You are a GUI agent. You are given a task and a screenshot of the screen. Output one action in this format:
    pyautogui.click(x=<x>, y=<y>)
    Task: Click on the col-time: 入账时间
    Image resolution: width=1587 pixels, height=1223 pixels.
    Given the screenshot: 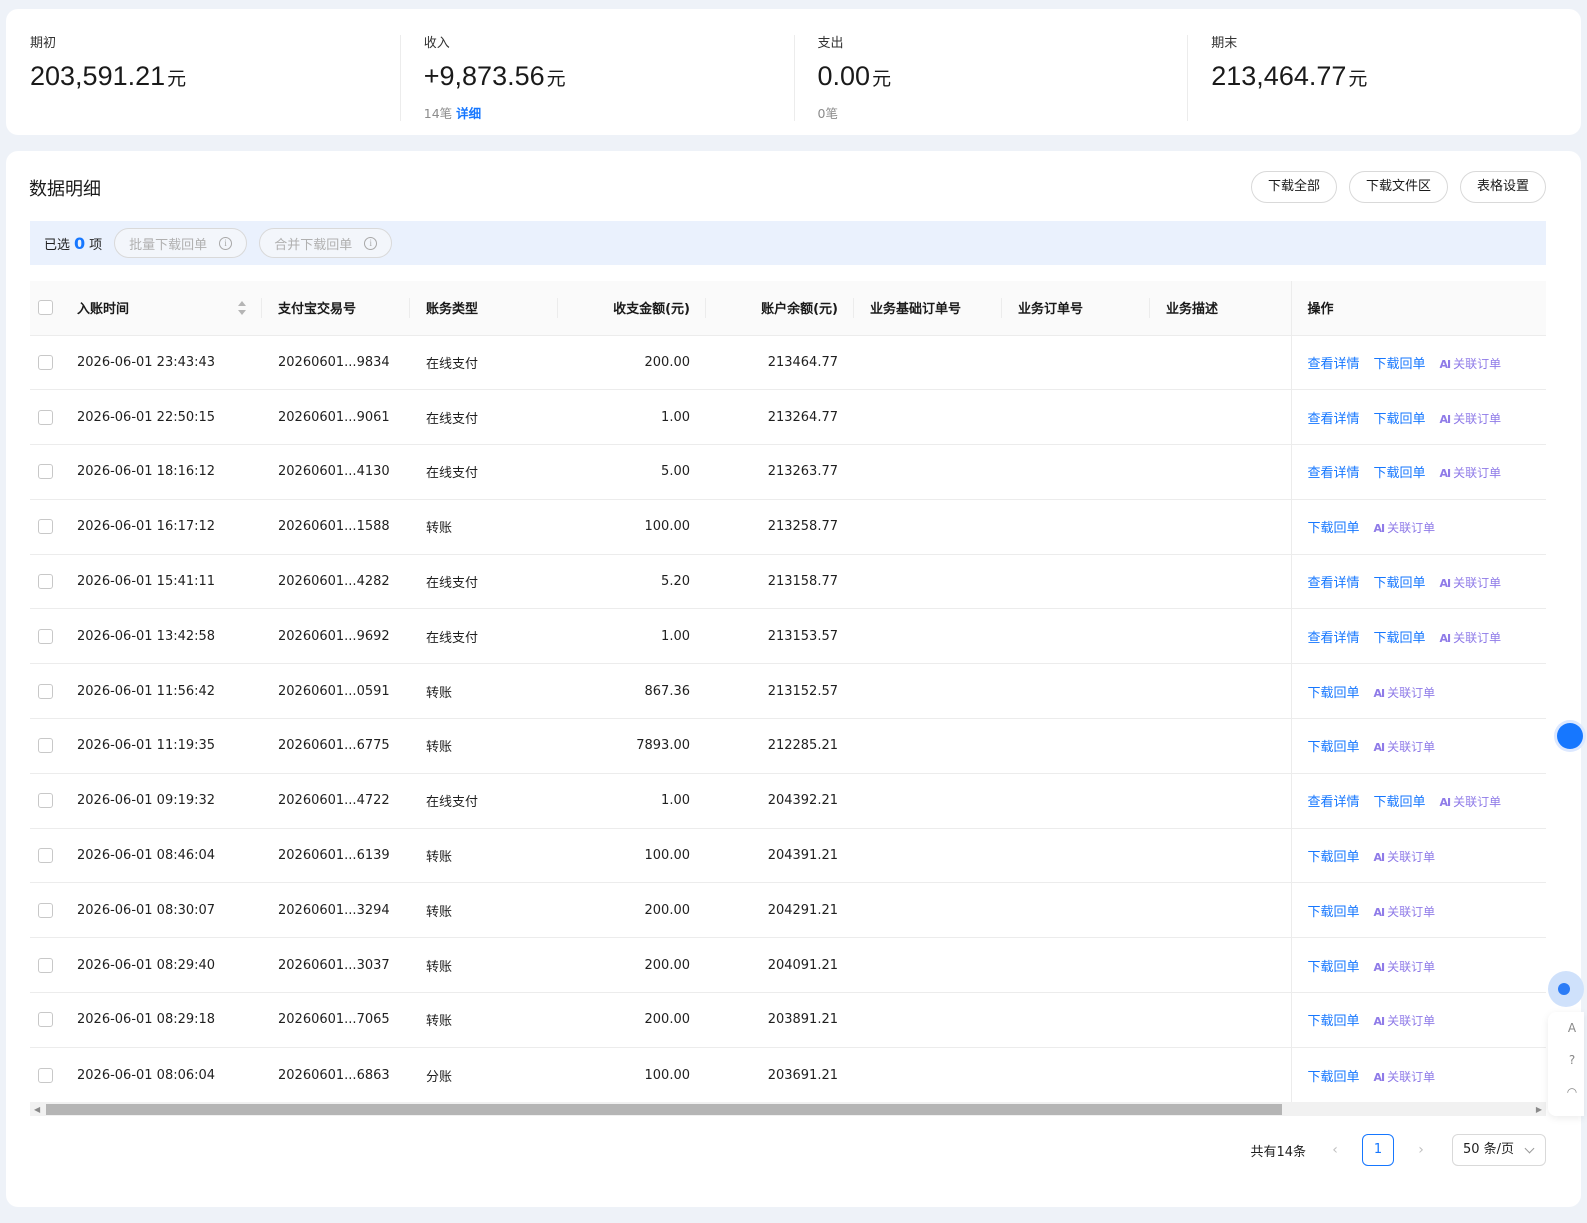 What is the action you would take?
    pyautogui.click(x=163, y=308)
    